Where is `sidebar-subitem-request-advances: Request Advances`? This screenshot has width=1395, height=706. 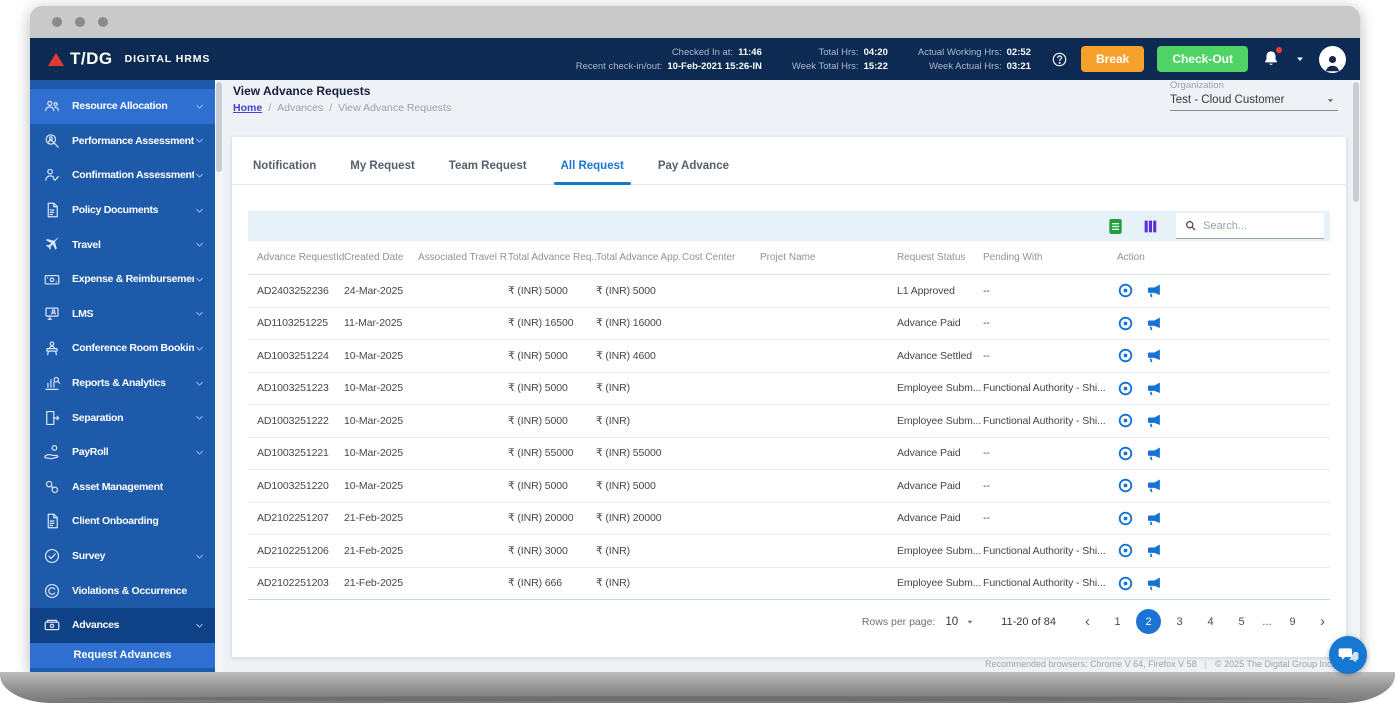
sidebar-subitem-request-advances: Request Advances is located at coordinates (122, 655).